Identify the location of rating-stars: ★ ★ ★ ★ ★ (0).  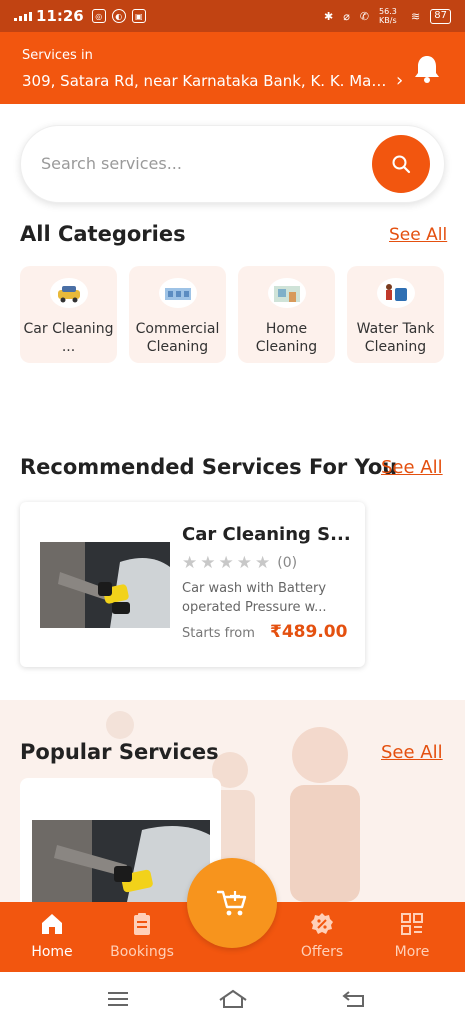
(239, 563).